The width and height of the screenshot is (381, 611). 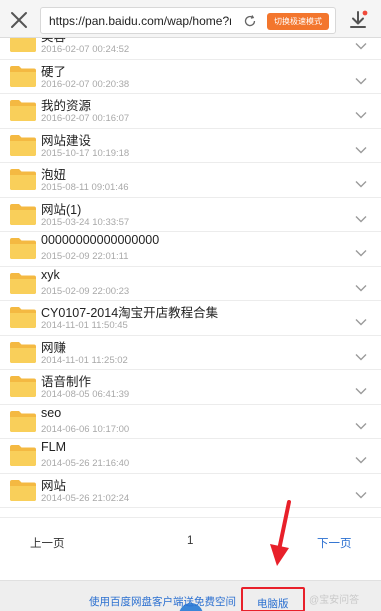 What do you see at coordinates (85, 153) in the screenshot?
I see `file-date: 2015-10-17 10:19:18` at bounding box center [85, 153].